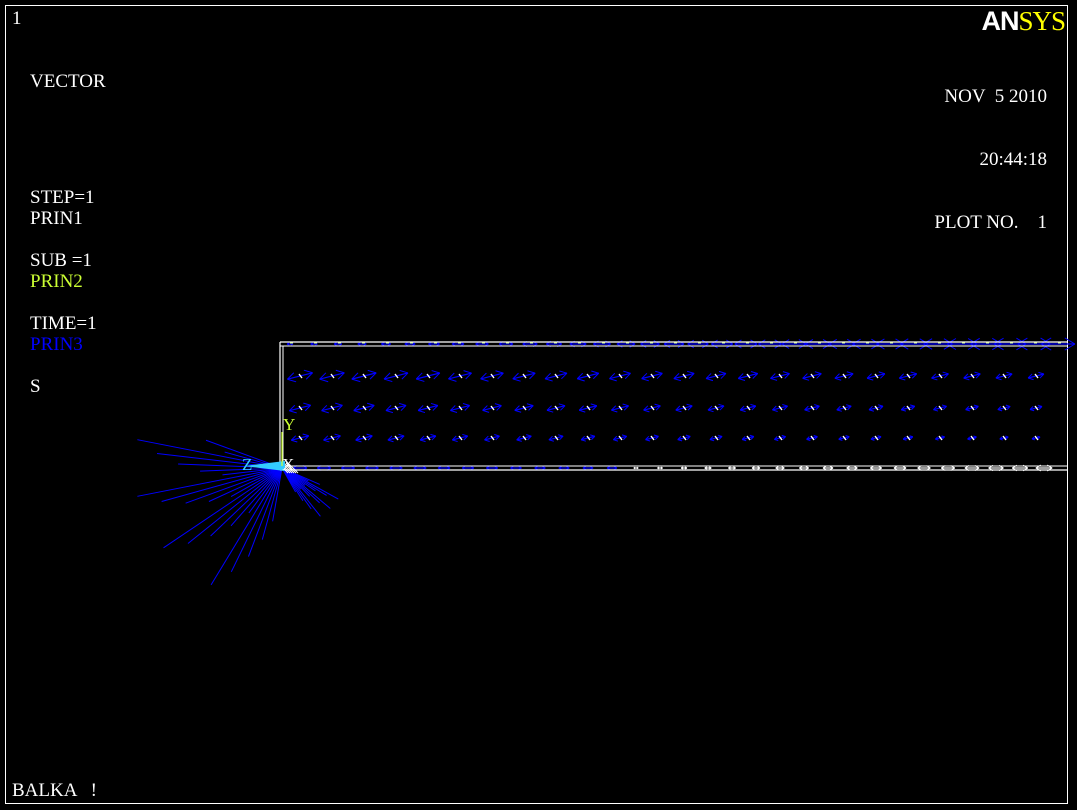  What do you see at coordinates (268, 444) in the screenshot?
I see `coordinate-triad: Y Z X` at bounding box center [268, 444].